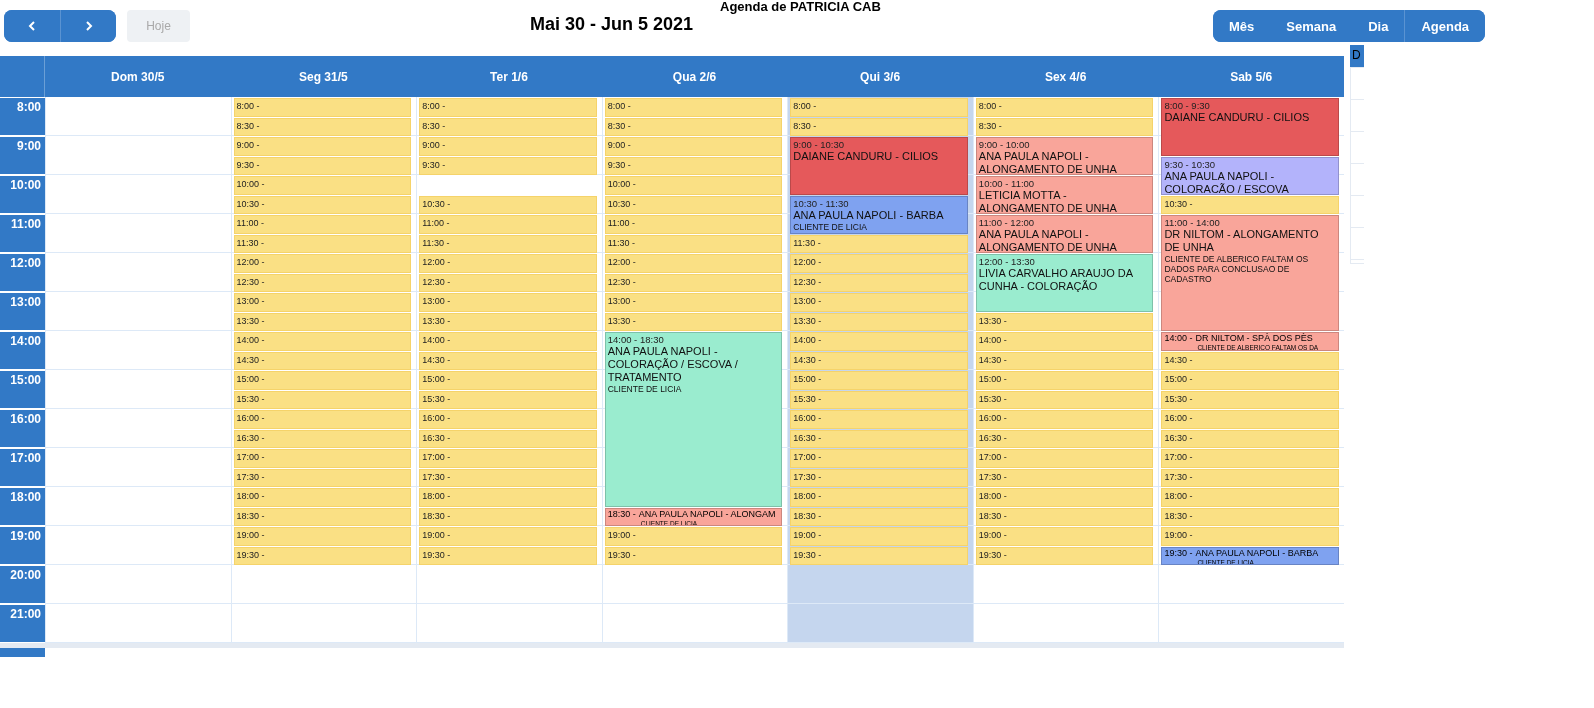  I want to click on view-button: Agenda, so click(1445, 26).